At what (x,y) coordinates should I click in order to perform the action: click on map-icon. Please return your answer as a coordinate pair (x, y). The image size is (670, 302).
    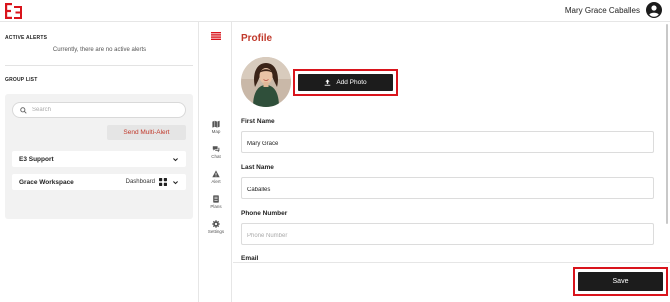
    Looking at the image, I should click on (216, 124).